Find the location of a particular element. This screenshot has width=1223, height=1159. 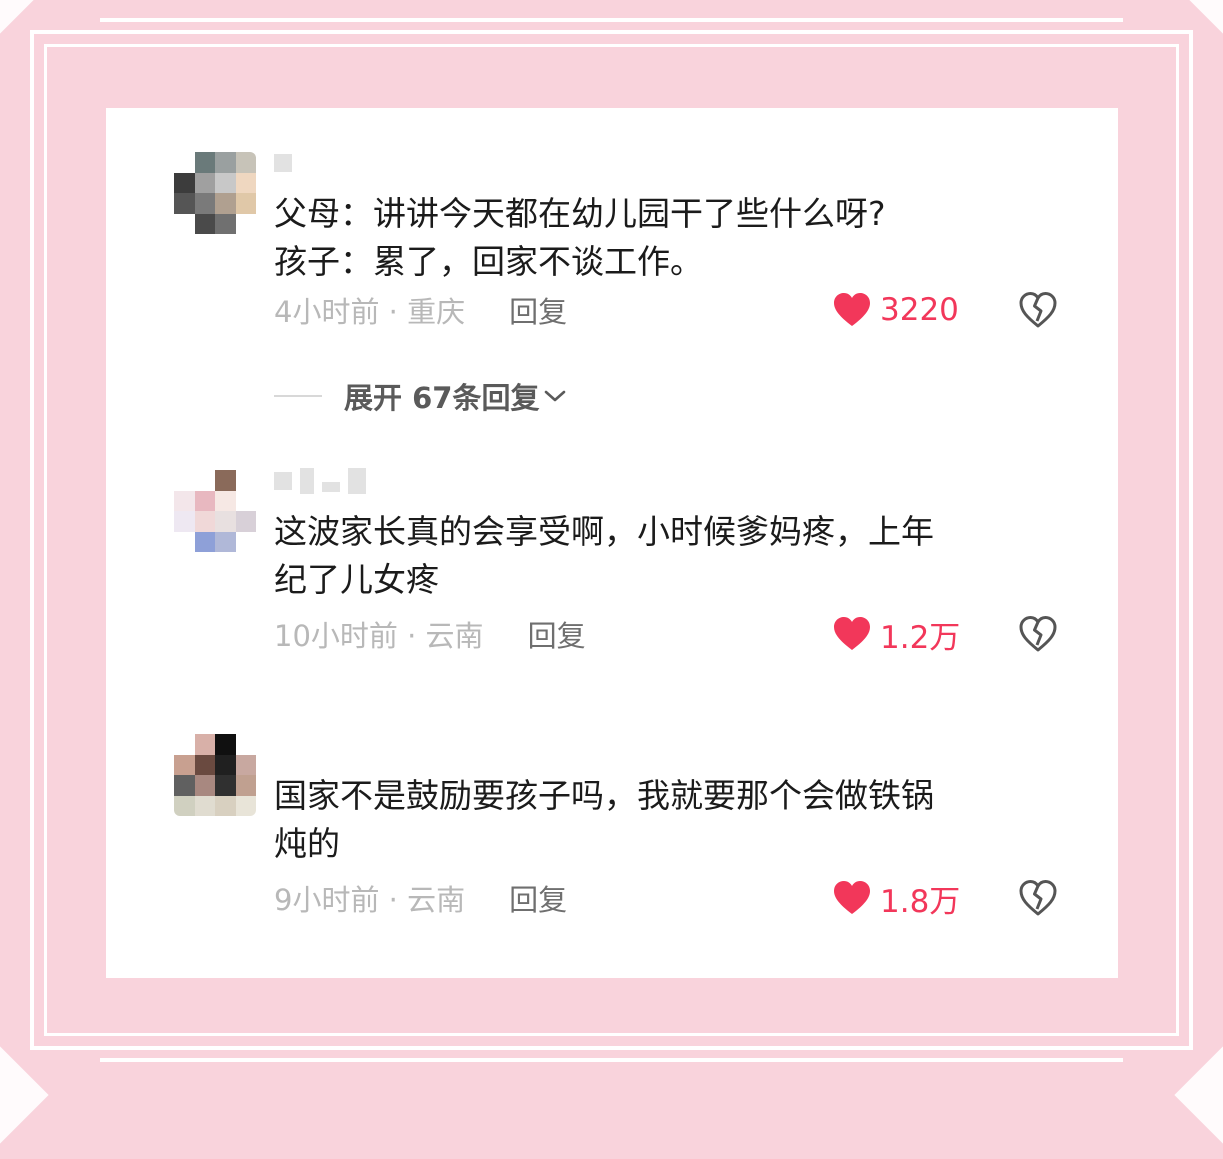

comment-time-location: 4小时前 · 重庆 is located at coordinates (370, 312).